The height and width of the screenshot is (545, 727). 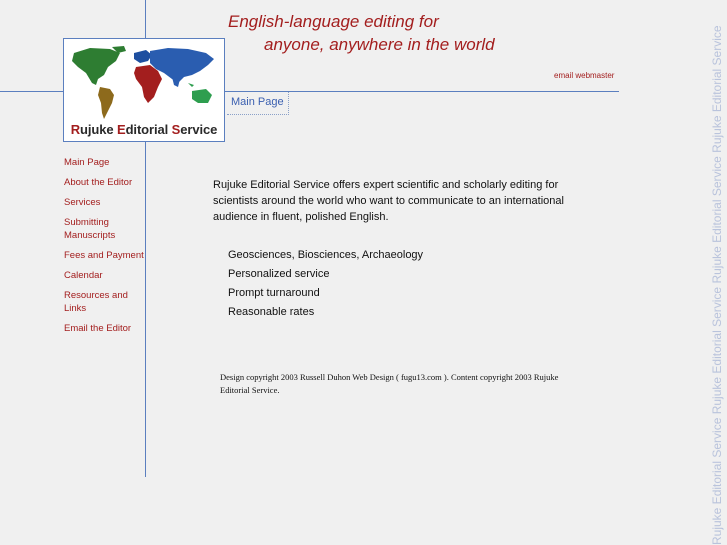 I want to click on nav-item-email-editor: Email the Editor, so click(x=104, y=328).